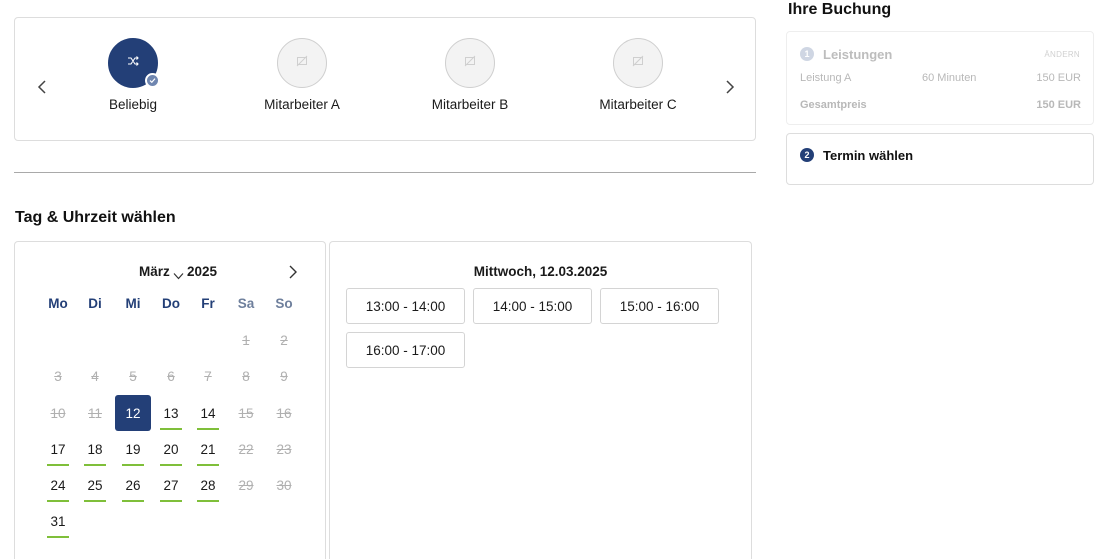 This screenshot has width=1118, height=559. What do you see at coordinates (858, 54) in the screenshot?
I see `services-title: Leistungen` at bounding box center [858, 54].